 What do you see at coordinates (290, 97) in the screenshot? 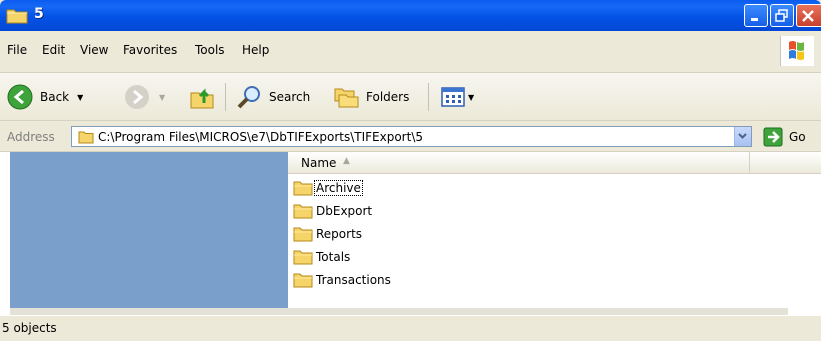
I see `search-label: Search` at bounding box center [290, 97].